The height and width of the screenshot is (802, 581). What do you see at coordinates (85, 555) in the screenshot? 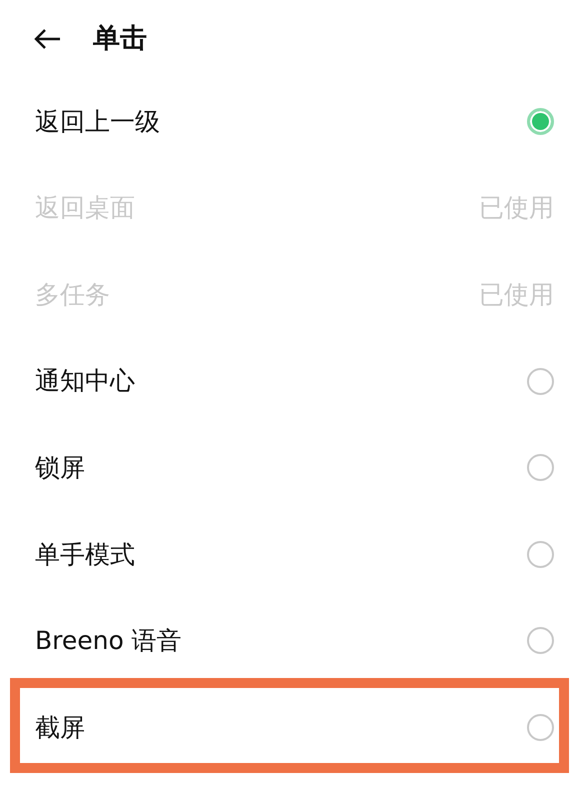
I see `option-label: 单手模式` at bounding box center [85, 555].